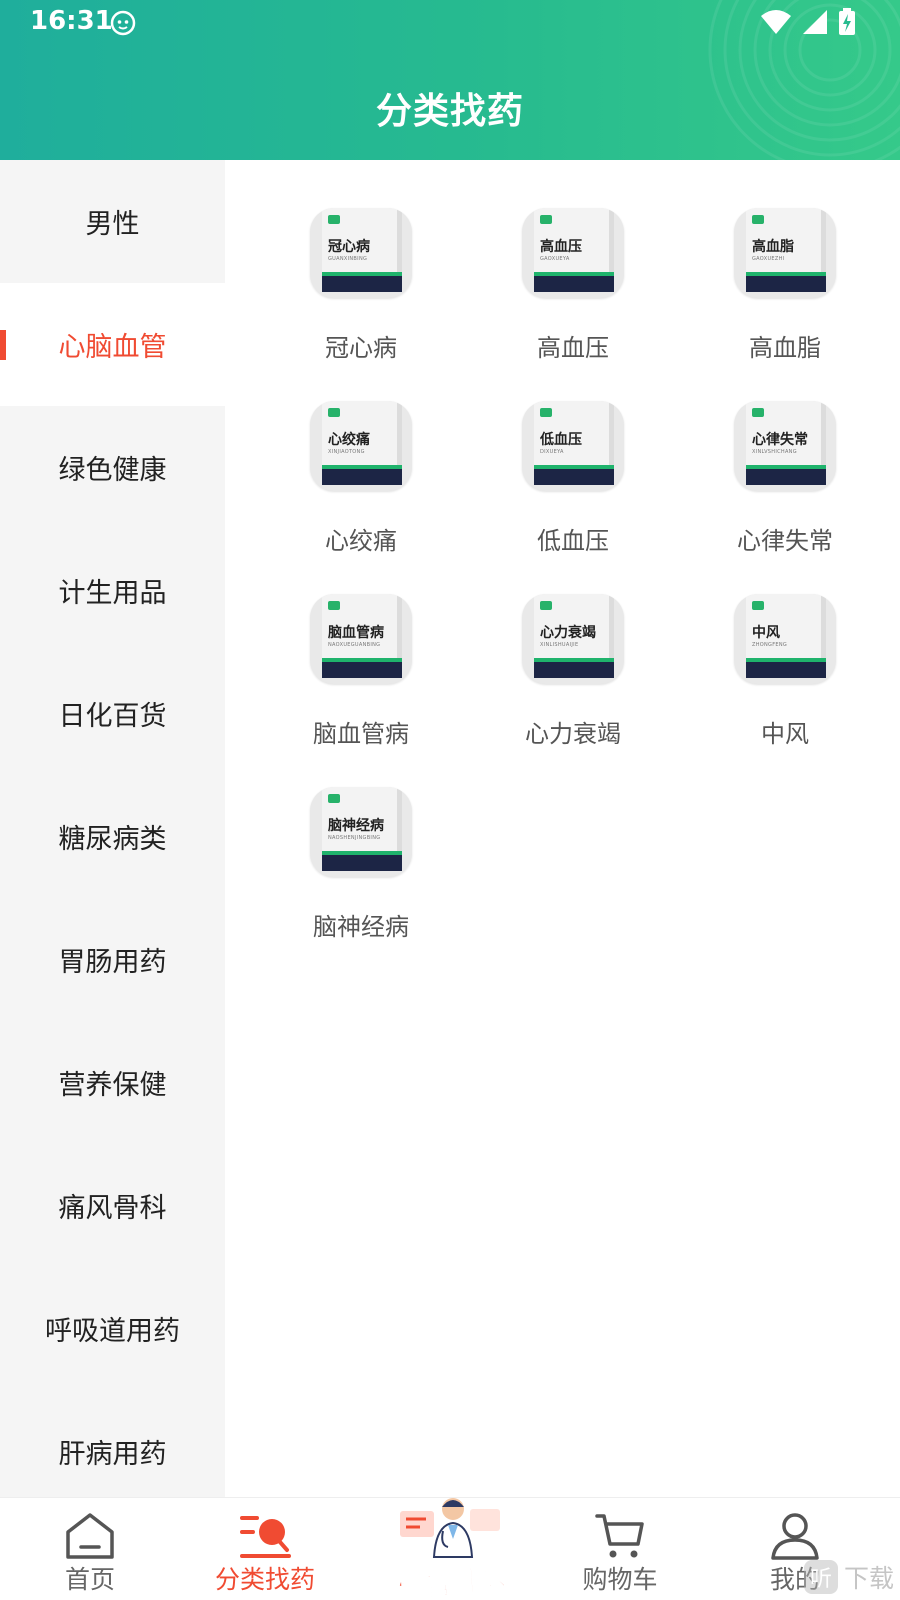  I want to click on subcategory-item: 低血压 DIXUEYA 低血压, so click(573, 478).